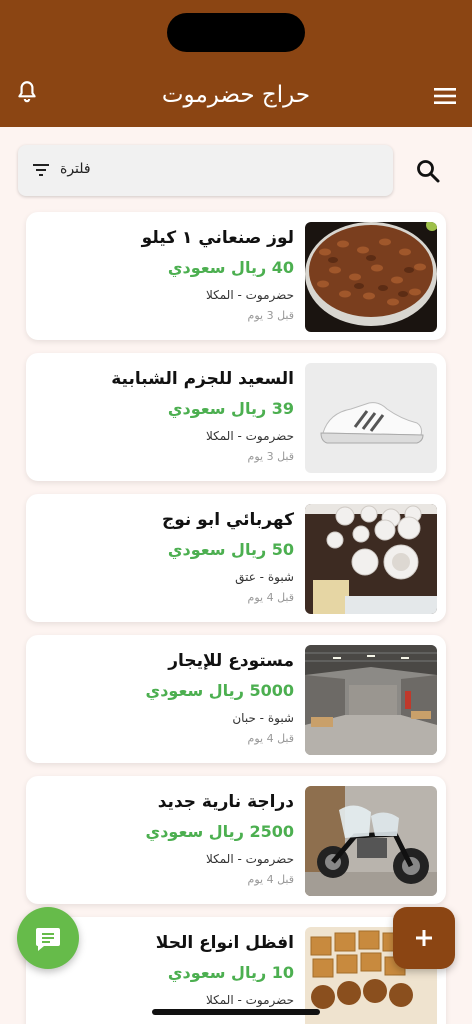 The width and height of the screenshot is (472, 1024). I want to click on warehouse-image, so click(371, 700).